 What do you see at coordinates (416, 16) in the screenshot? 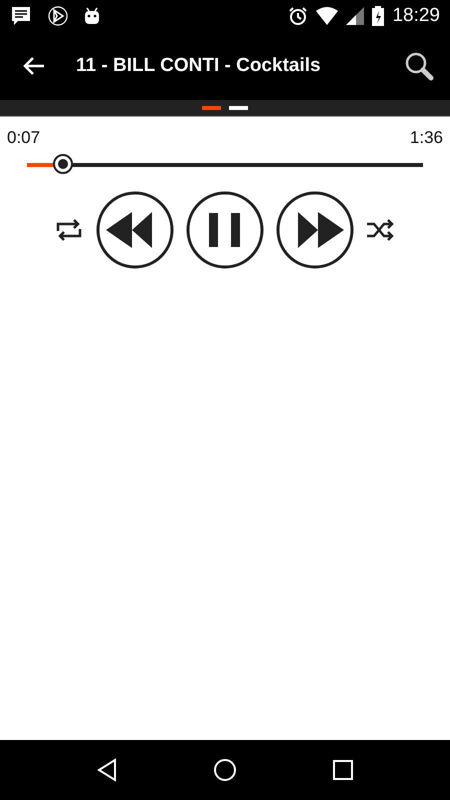
I see `clock-time: 18:29` at bounding box center [416, 16].